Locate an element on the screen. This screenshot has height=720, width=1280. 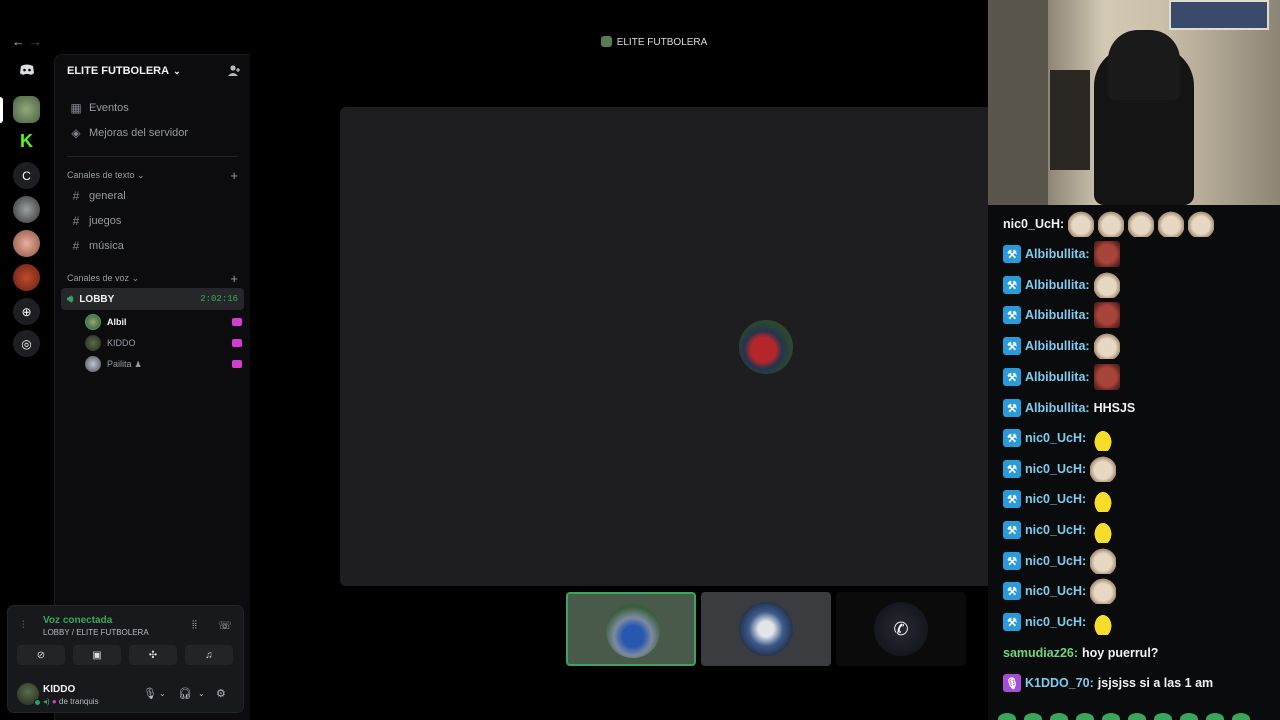
screen-share-icon: ▣ is located at coordinates (97, 655).